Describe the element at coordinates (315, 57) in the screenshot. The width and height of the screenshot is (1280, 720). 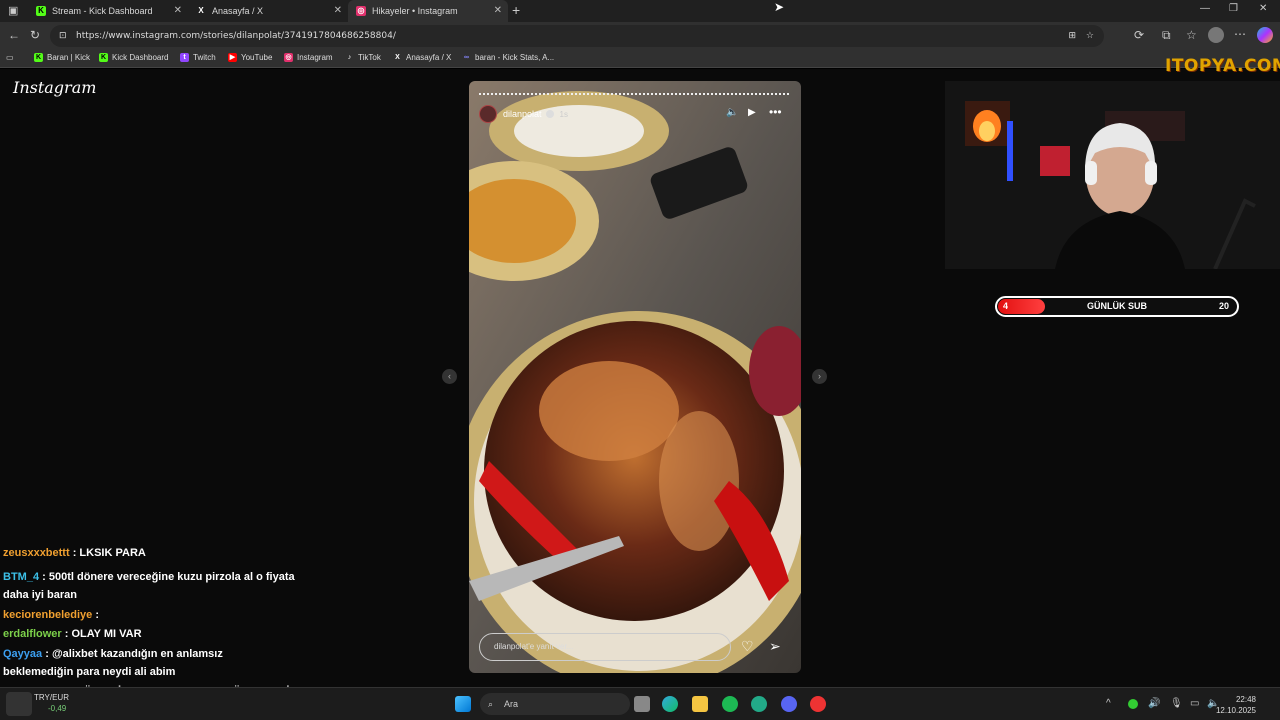
I see `bookmark-label: Instagram` at that location.